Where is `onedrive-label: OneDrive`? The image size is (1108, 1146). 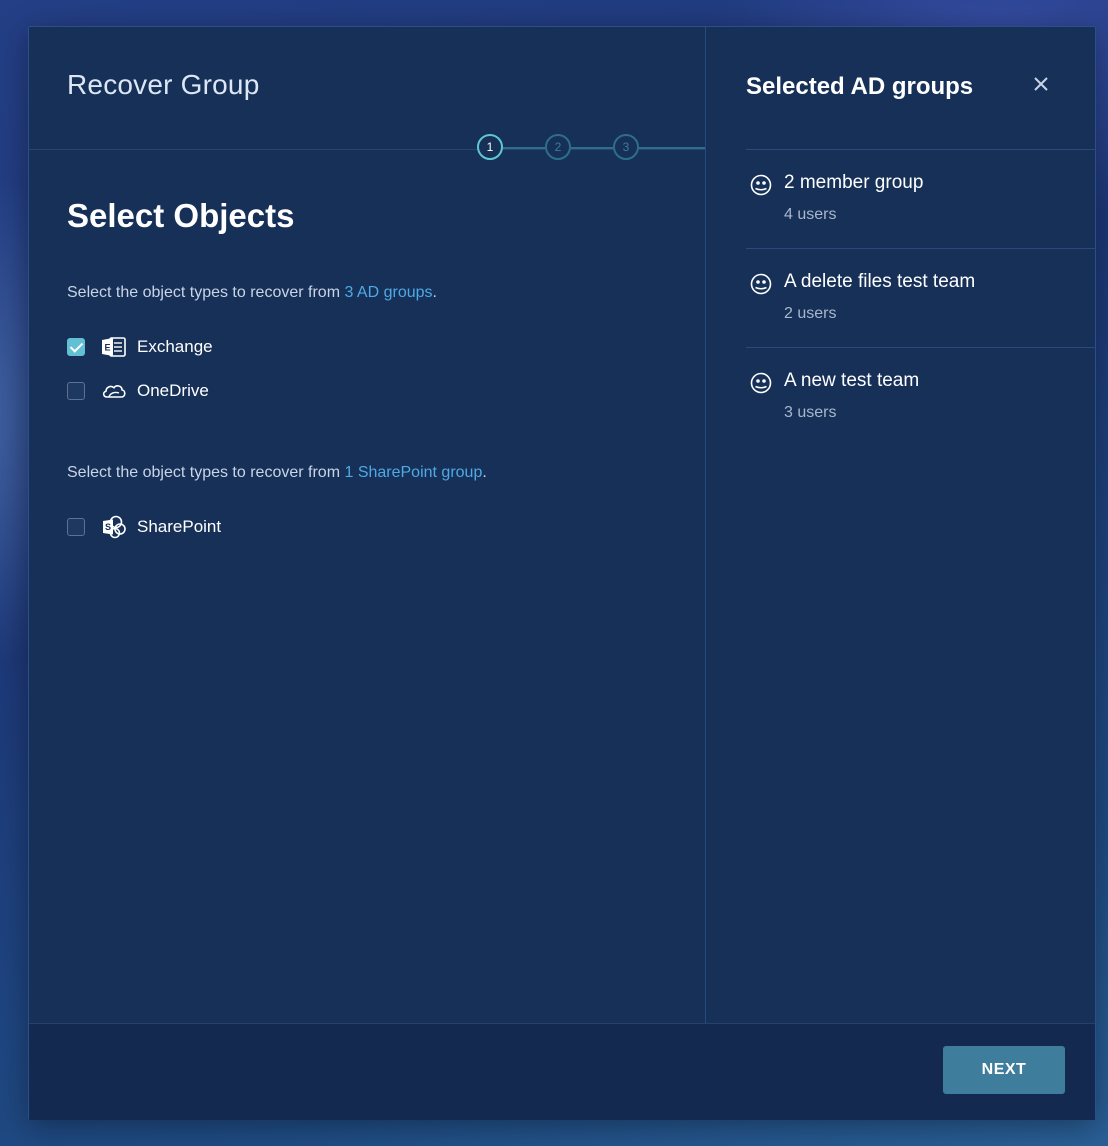 onedrive-label: OneDrive is located at coordinates (173, 390).